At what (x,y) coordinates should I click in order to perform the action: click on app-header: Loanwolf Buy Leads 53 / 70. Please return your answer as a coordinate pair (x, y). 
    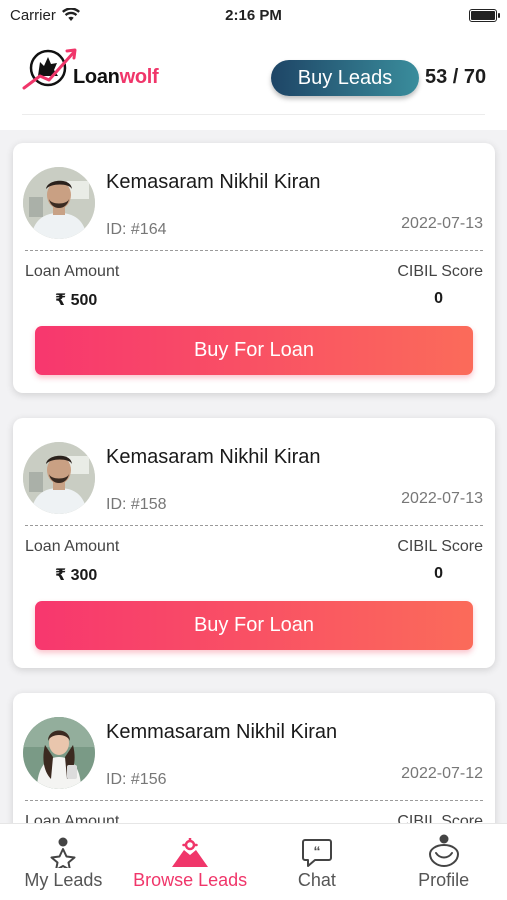
    Looking at the image, I should click on (253, 80).